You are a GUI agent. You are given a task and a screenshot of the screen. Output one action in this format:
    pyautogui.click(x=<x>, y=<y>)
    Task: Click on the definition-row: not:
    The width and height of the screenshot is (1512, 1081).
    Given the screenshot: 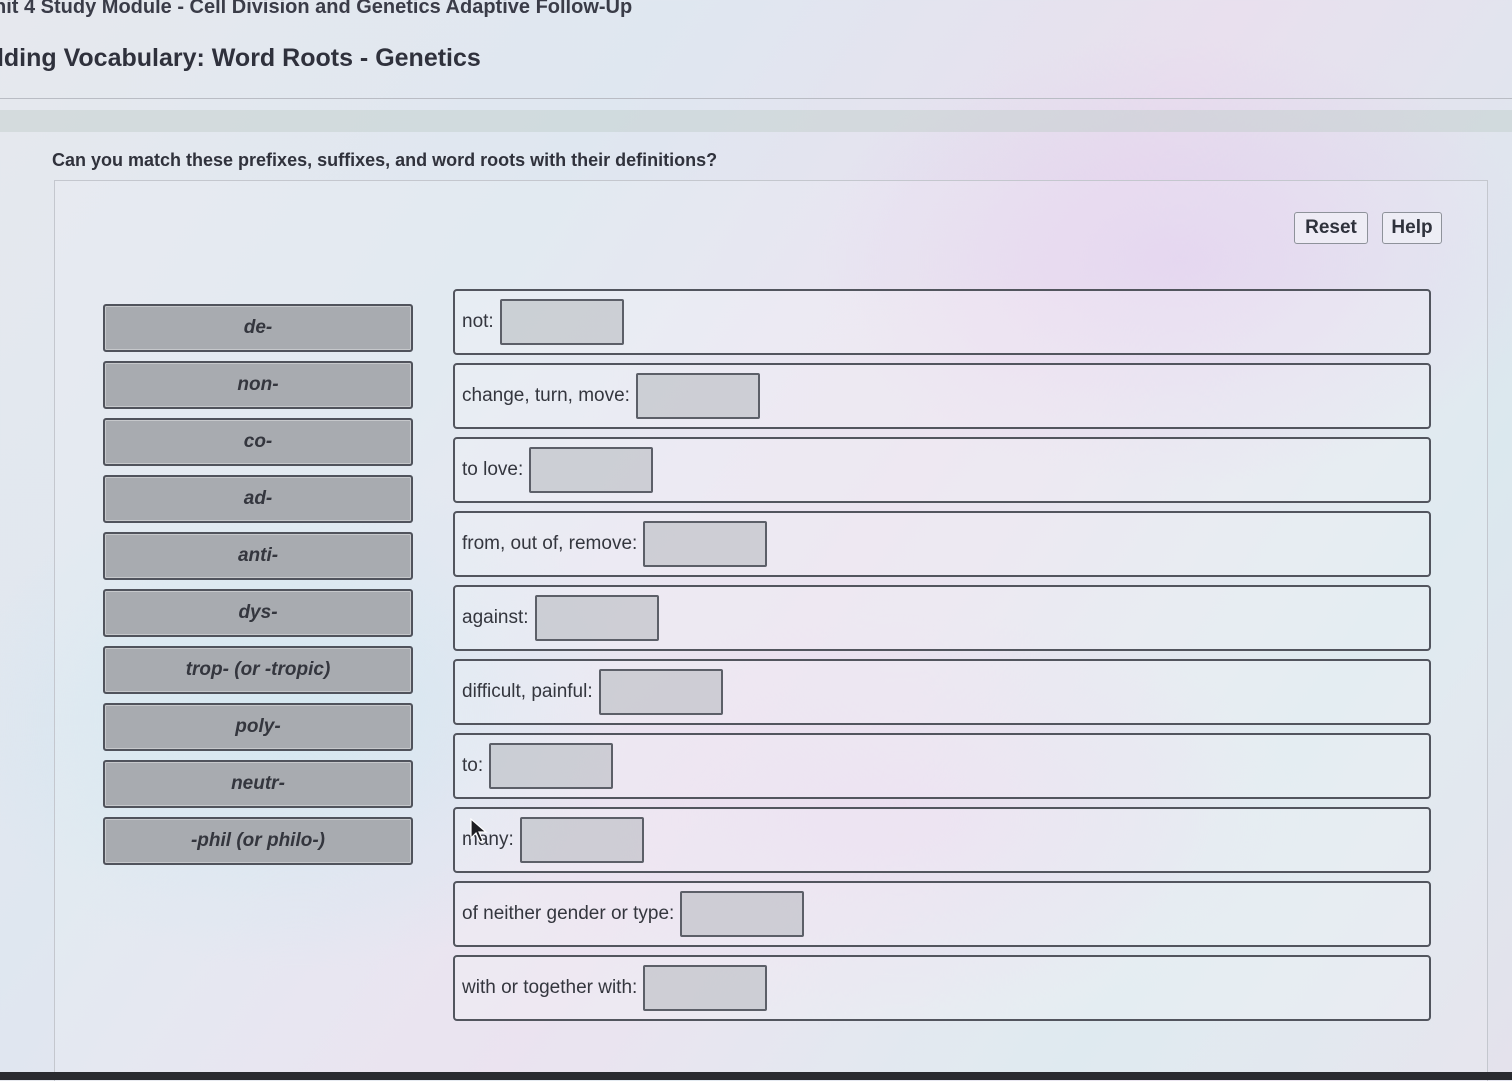 What is the action you would take?
    pyautogui.click(x=942, y=322)
    